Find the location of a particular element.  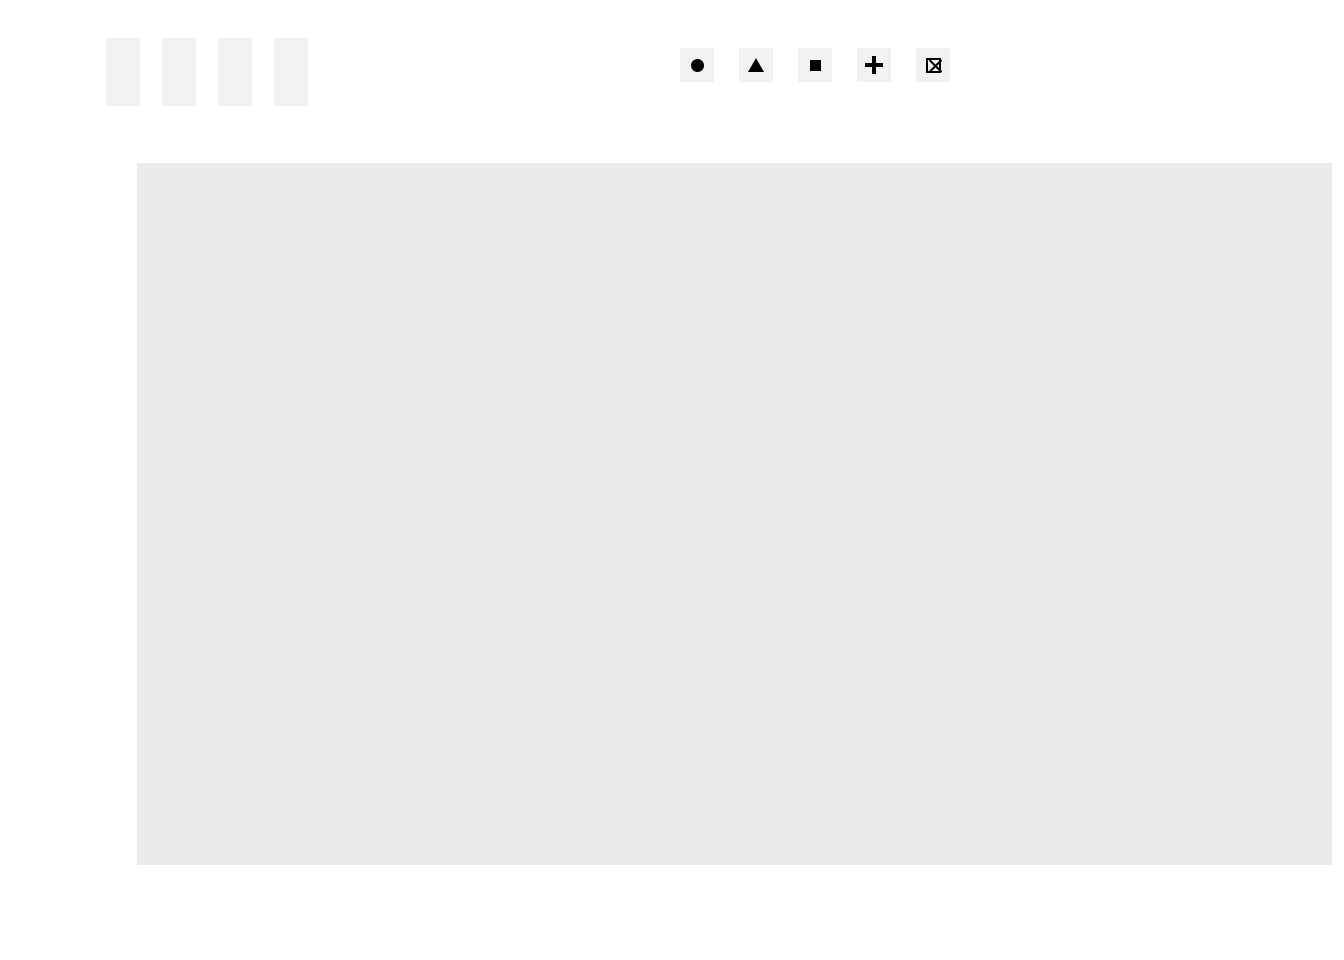

crossed-square-icon is located at coordinates (933, 65).